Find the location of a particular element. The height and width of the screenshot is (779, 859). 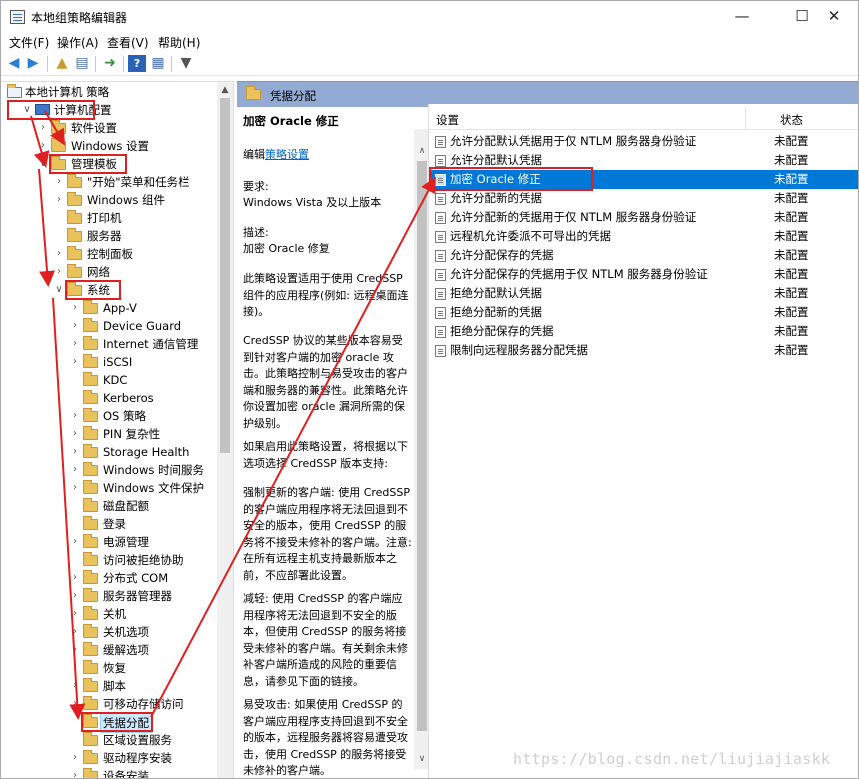

system-child-node: › App-V is located at coordinates (109, 308).